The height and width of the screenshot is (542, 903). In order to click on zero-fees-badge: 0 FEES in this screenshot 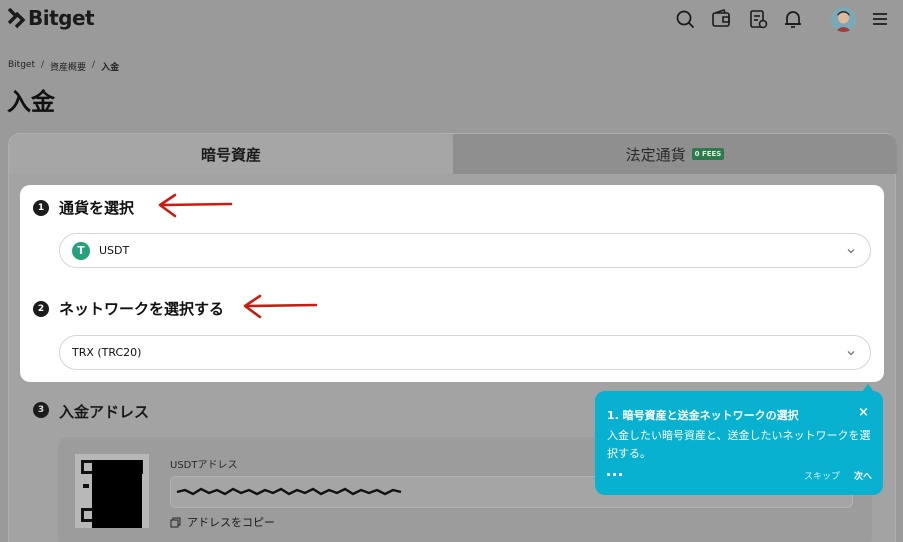, I will do `click(708, 154)`.